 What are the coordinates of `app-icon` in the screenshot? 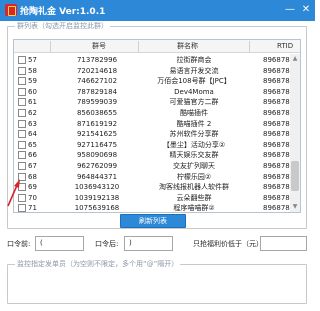 It's located at (11, 10).